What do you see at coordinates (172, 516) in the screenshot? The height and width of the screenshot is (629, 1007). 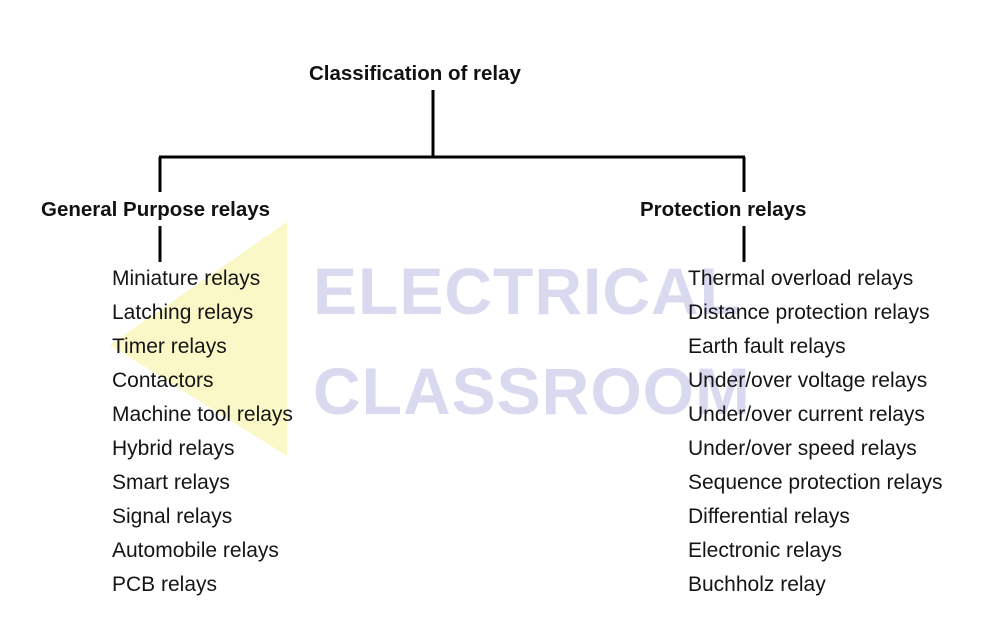 I see `list-item: Signal relays` at bounding box center [172, 516].